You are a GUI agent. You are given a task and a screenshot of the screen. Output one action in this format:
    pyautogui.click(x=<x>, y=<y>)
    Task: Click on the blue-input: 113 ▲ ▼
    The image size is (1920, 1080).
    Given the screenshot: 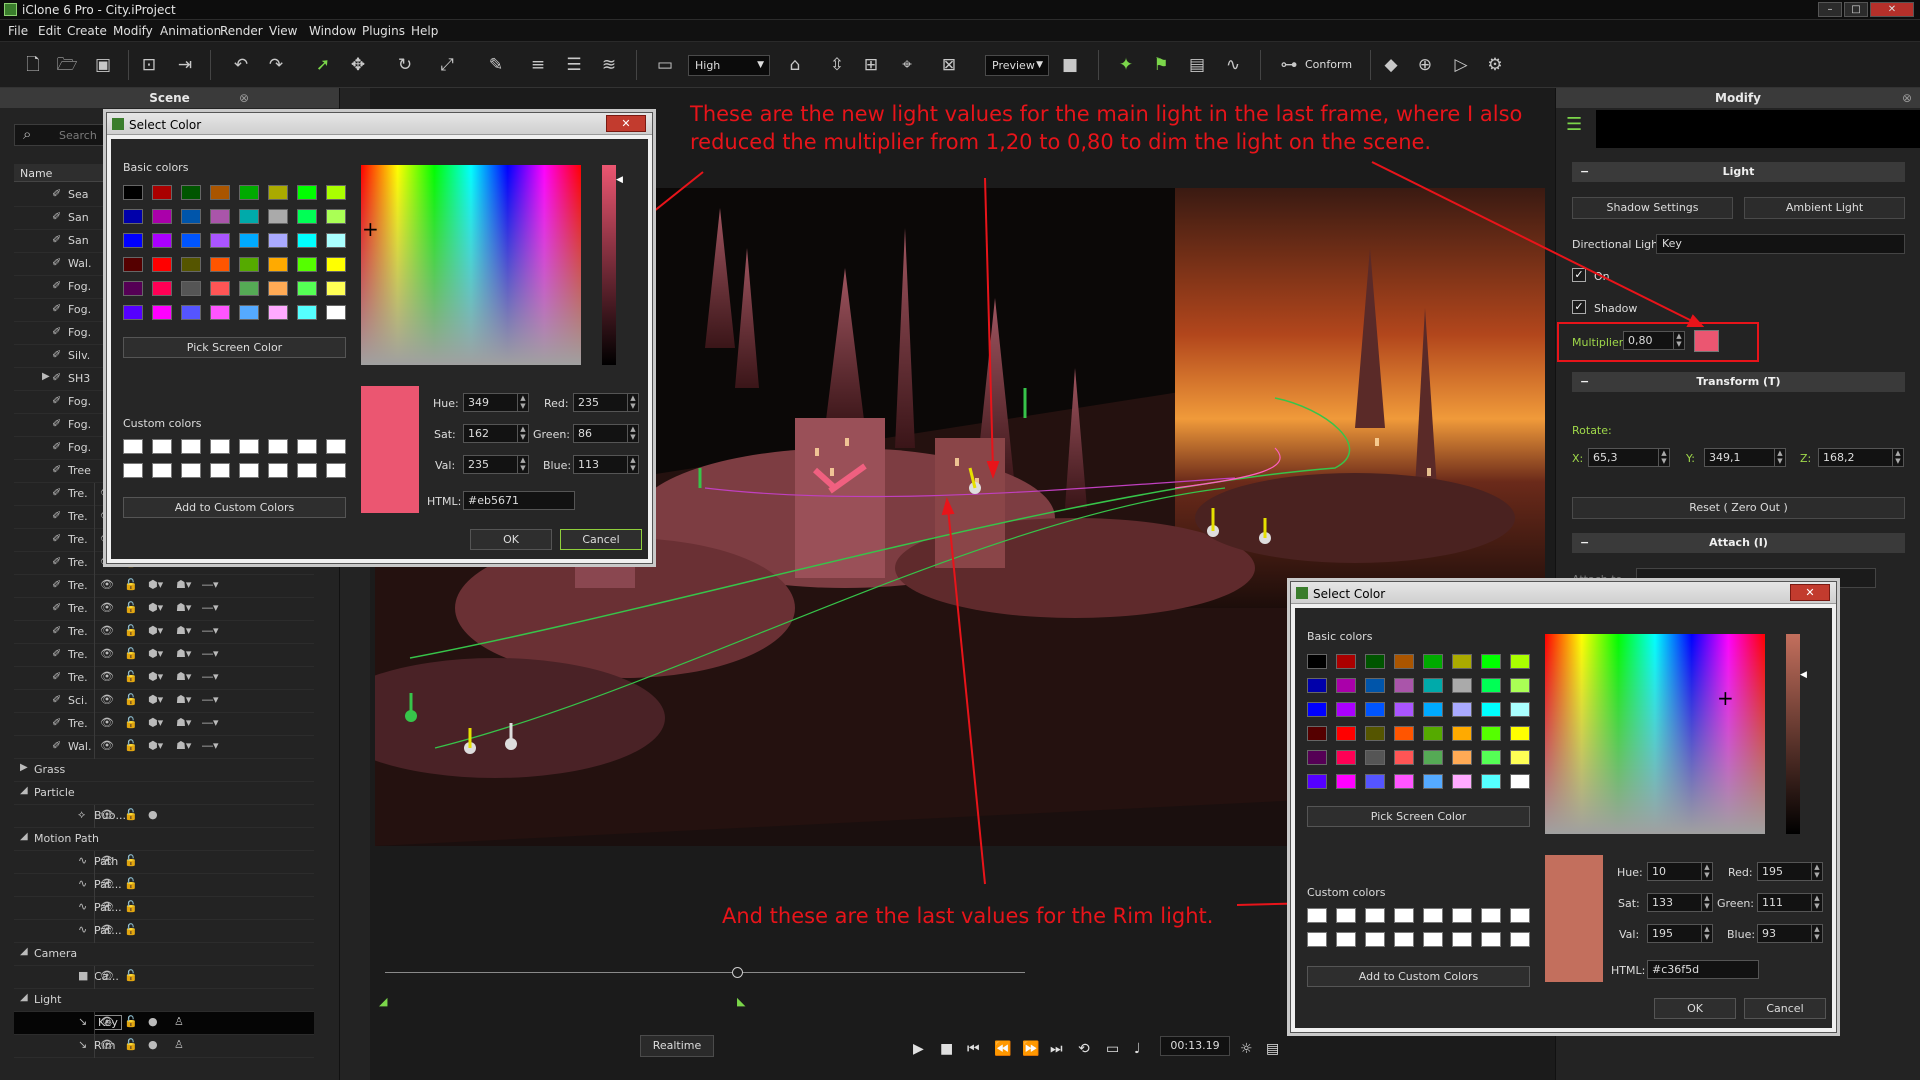 What is the action you would take?
    pyautogui.click(x=606, y=464)
    